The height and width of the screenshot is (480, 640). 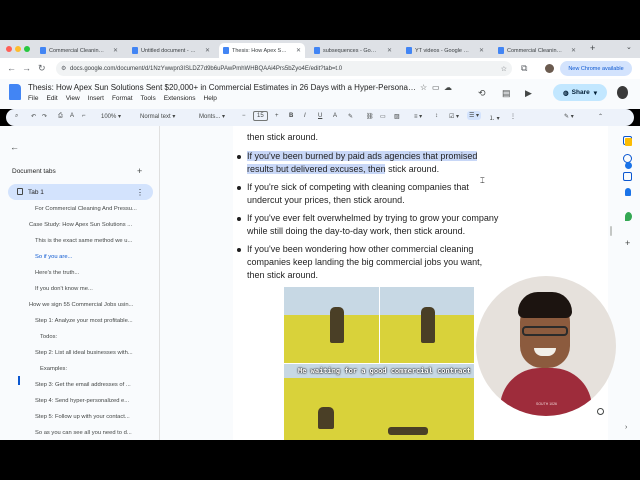 I want to click on scrollbar-thumb, so click(x=611, y=231).